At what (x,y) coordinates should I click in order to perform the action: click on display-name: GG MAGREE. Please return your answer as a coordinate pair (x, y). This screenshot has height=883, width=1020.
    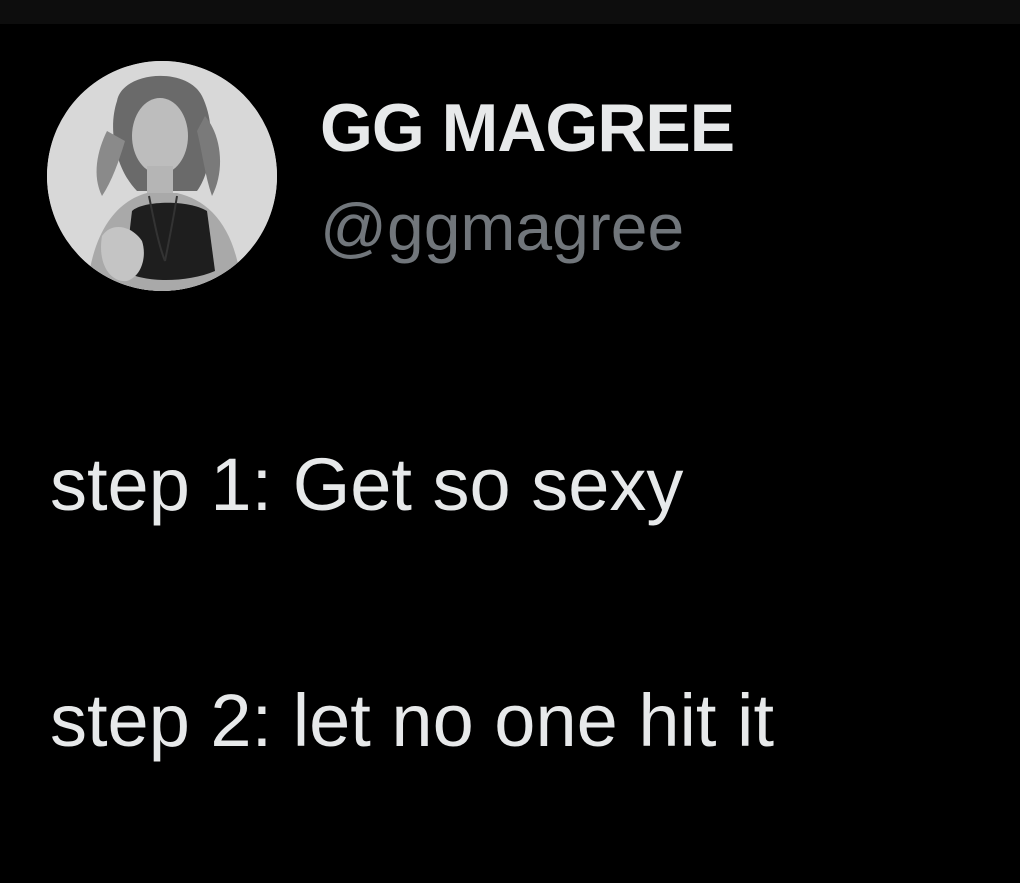
    Looking at the image, I should click on (527, 128).